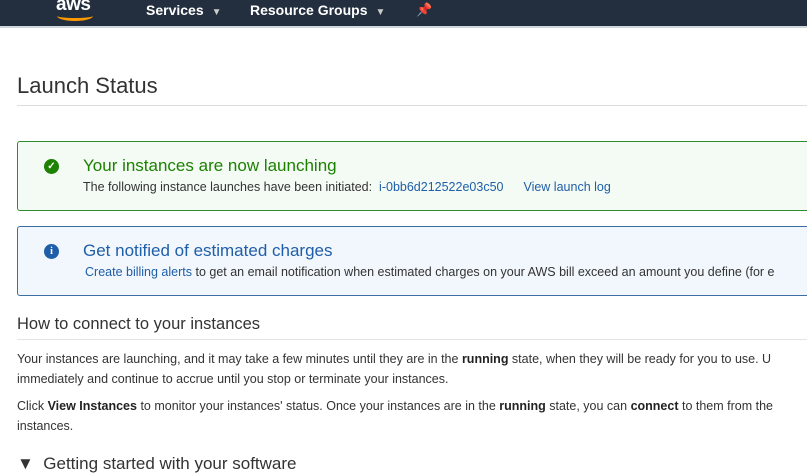 The image size is (807, 474). I want to click on services-label: Services, so click(175, 10).